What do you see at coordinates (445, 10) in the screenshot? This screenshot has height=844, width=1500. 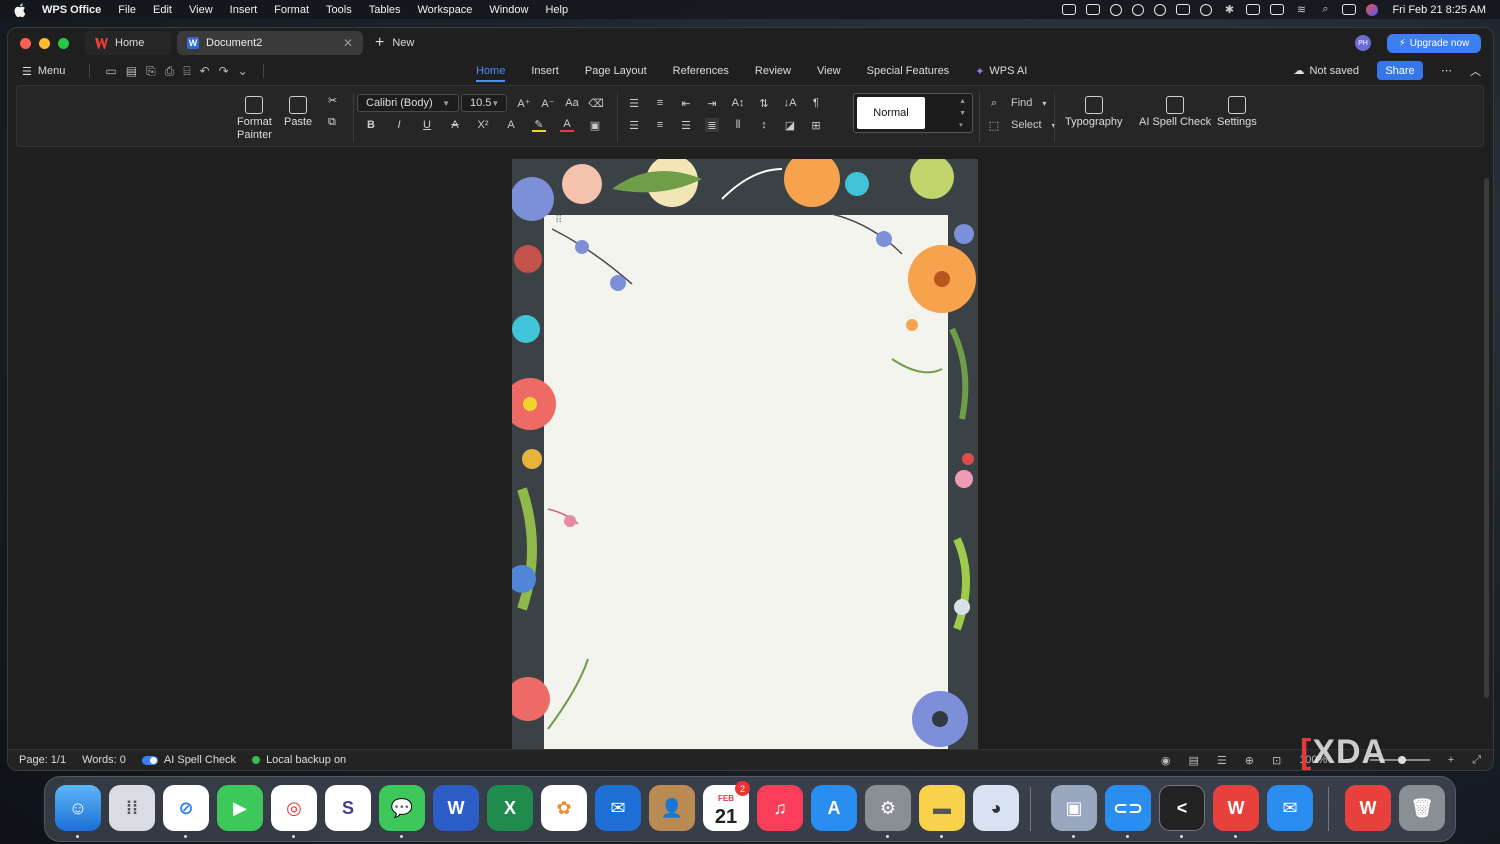 I see `menu-workspace: Workspace` at bounding box center [445, 10].